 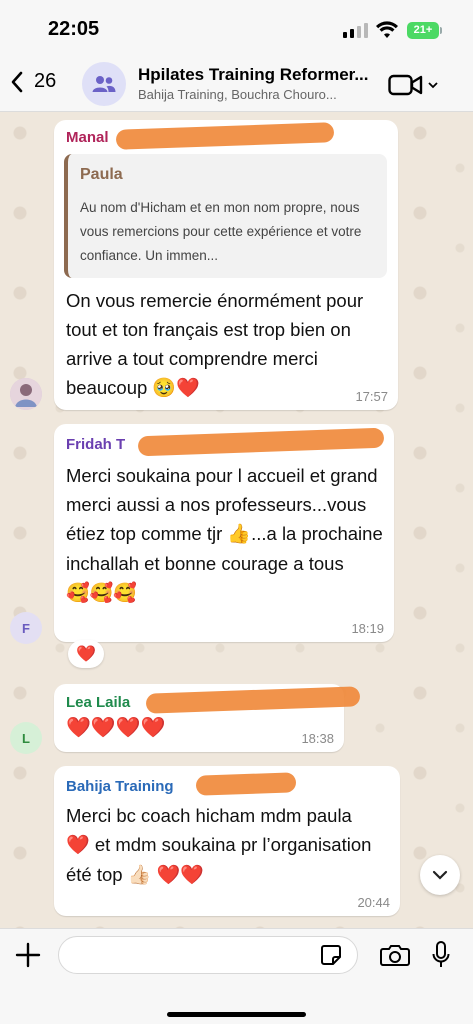 I want to click on wifi-icon, so click(x=387, y=29).